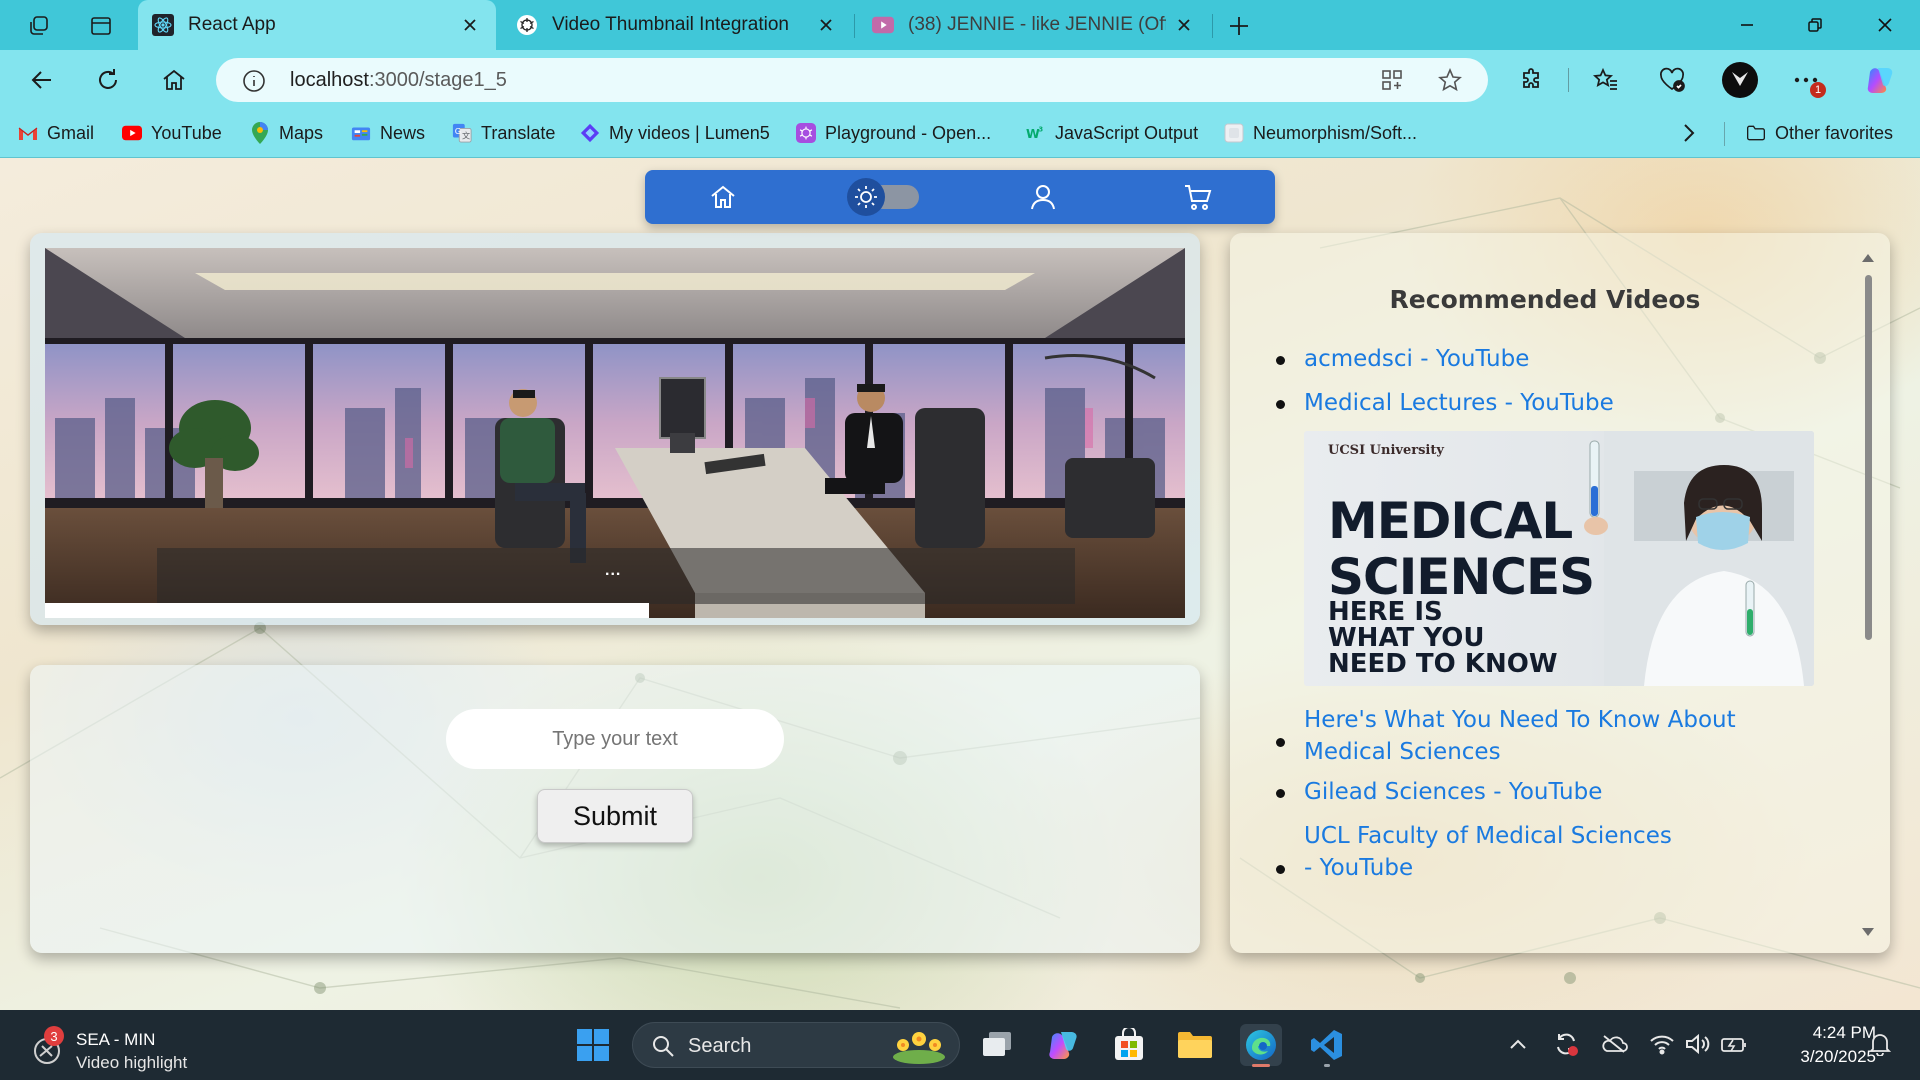 This screenshot has width=1920, height=1080. Describe the element at coordinates (593, 1045) in the screenshot. I see `windows-start-icon` at that location.